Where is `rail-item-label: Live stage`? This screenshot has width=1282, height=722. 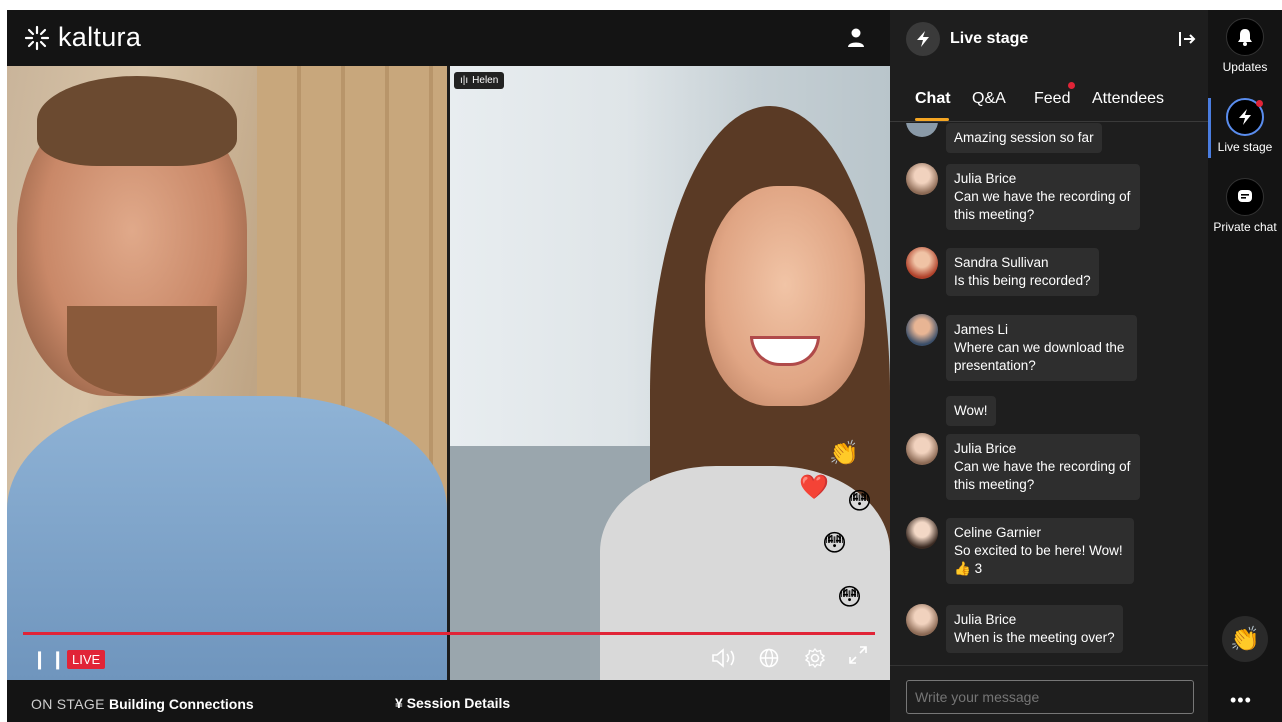 rail-item-label: Live stage is located at coordinates (1245, 147).